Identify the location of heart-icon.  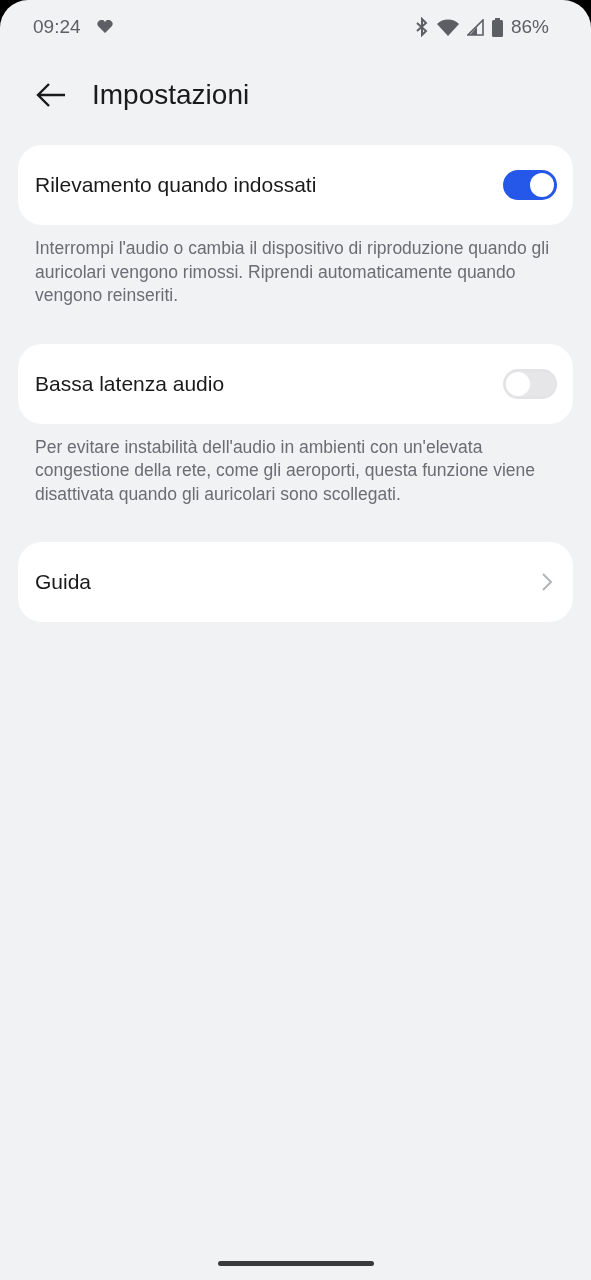
(104, 27).